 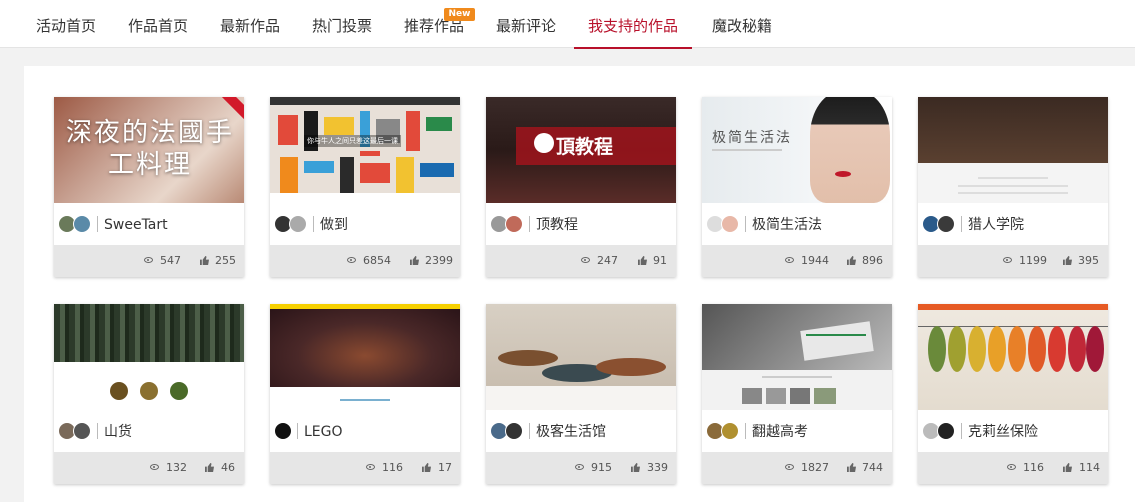 I want to click on work-title: LEGO, so click(x=323, y=431).